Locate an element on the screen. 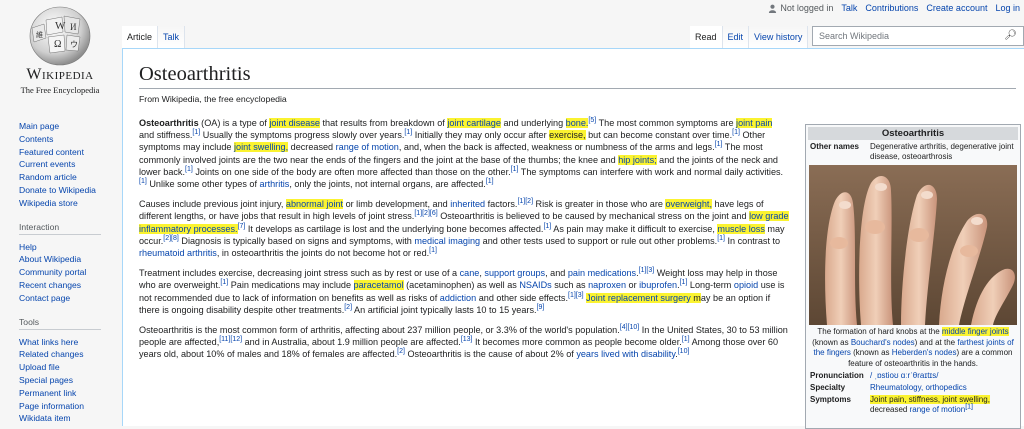 Image resolution: width=1024 pixels, height=429 pixels. sidebar-link-special-pages: Special pages is located at coordinates (69, 380).